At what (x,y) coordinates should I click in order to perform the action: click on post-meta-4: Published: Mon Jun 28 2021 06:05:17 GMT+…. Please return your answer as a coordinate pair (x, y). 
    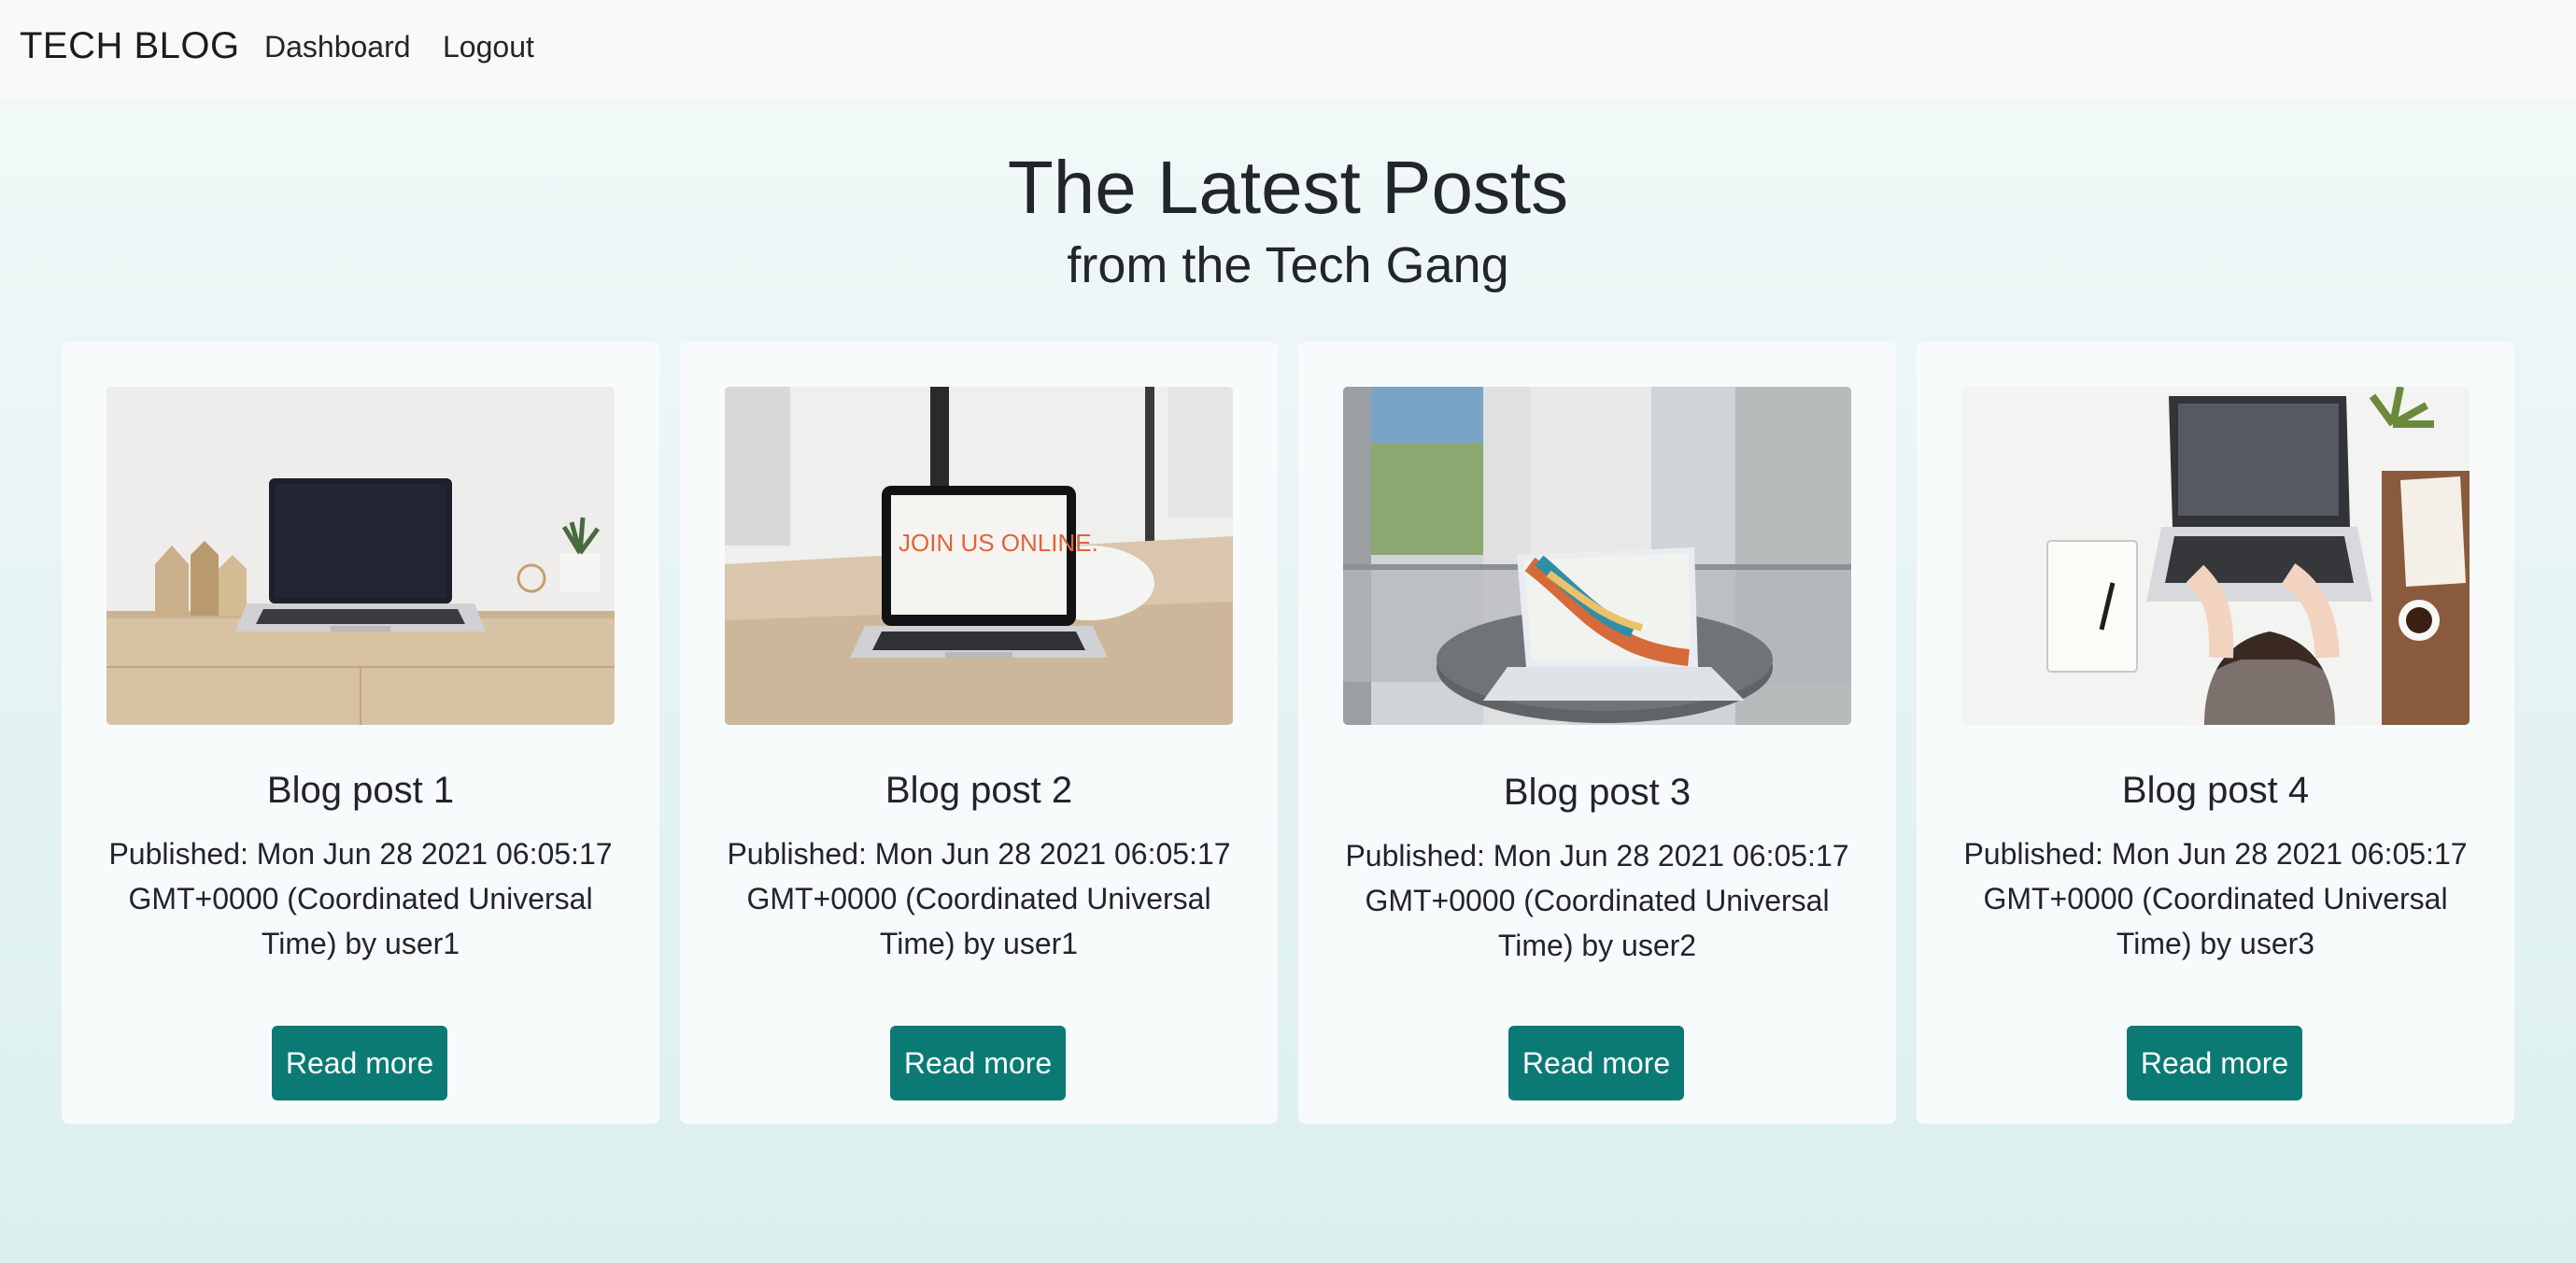
    Looking at the image, I should click on (2215, 899).